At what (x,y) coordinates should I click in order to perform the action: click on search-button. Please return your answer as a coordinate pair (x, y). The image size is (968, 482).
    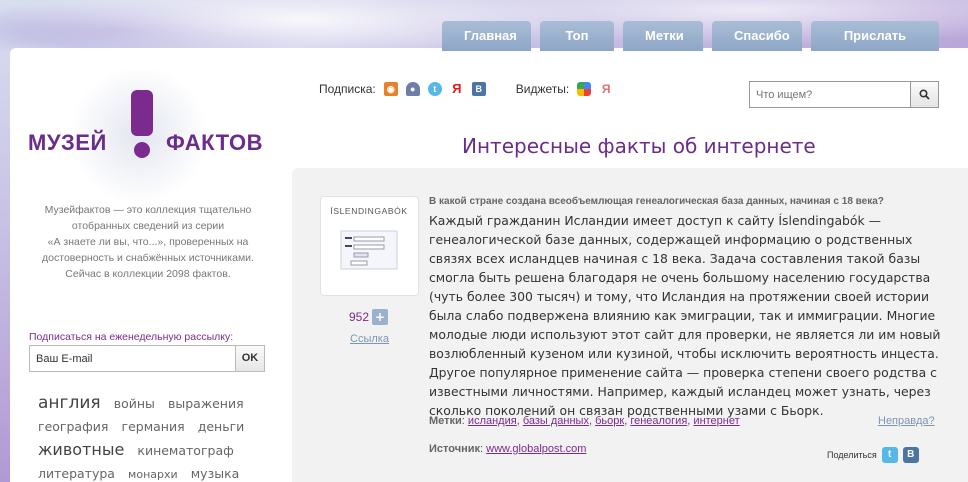
    Looking at the image, I should click on (924, 94).